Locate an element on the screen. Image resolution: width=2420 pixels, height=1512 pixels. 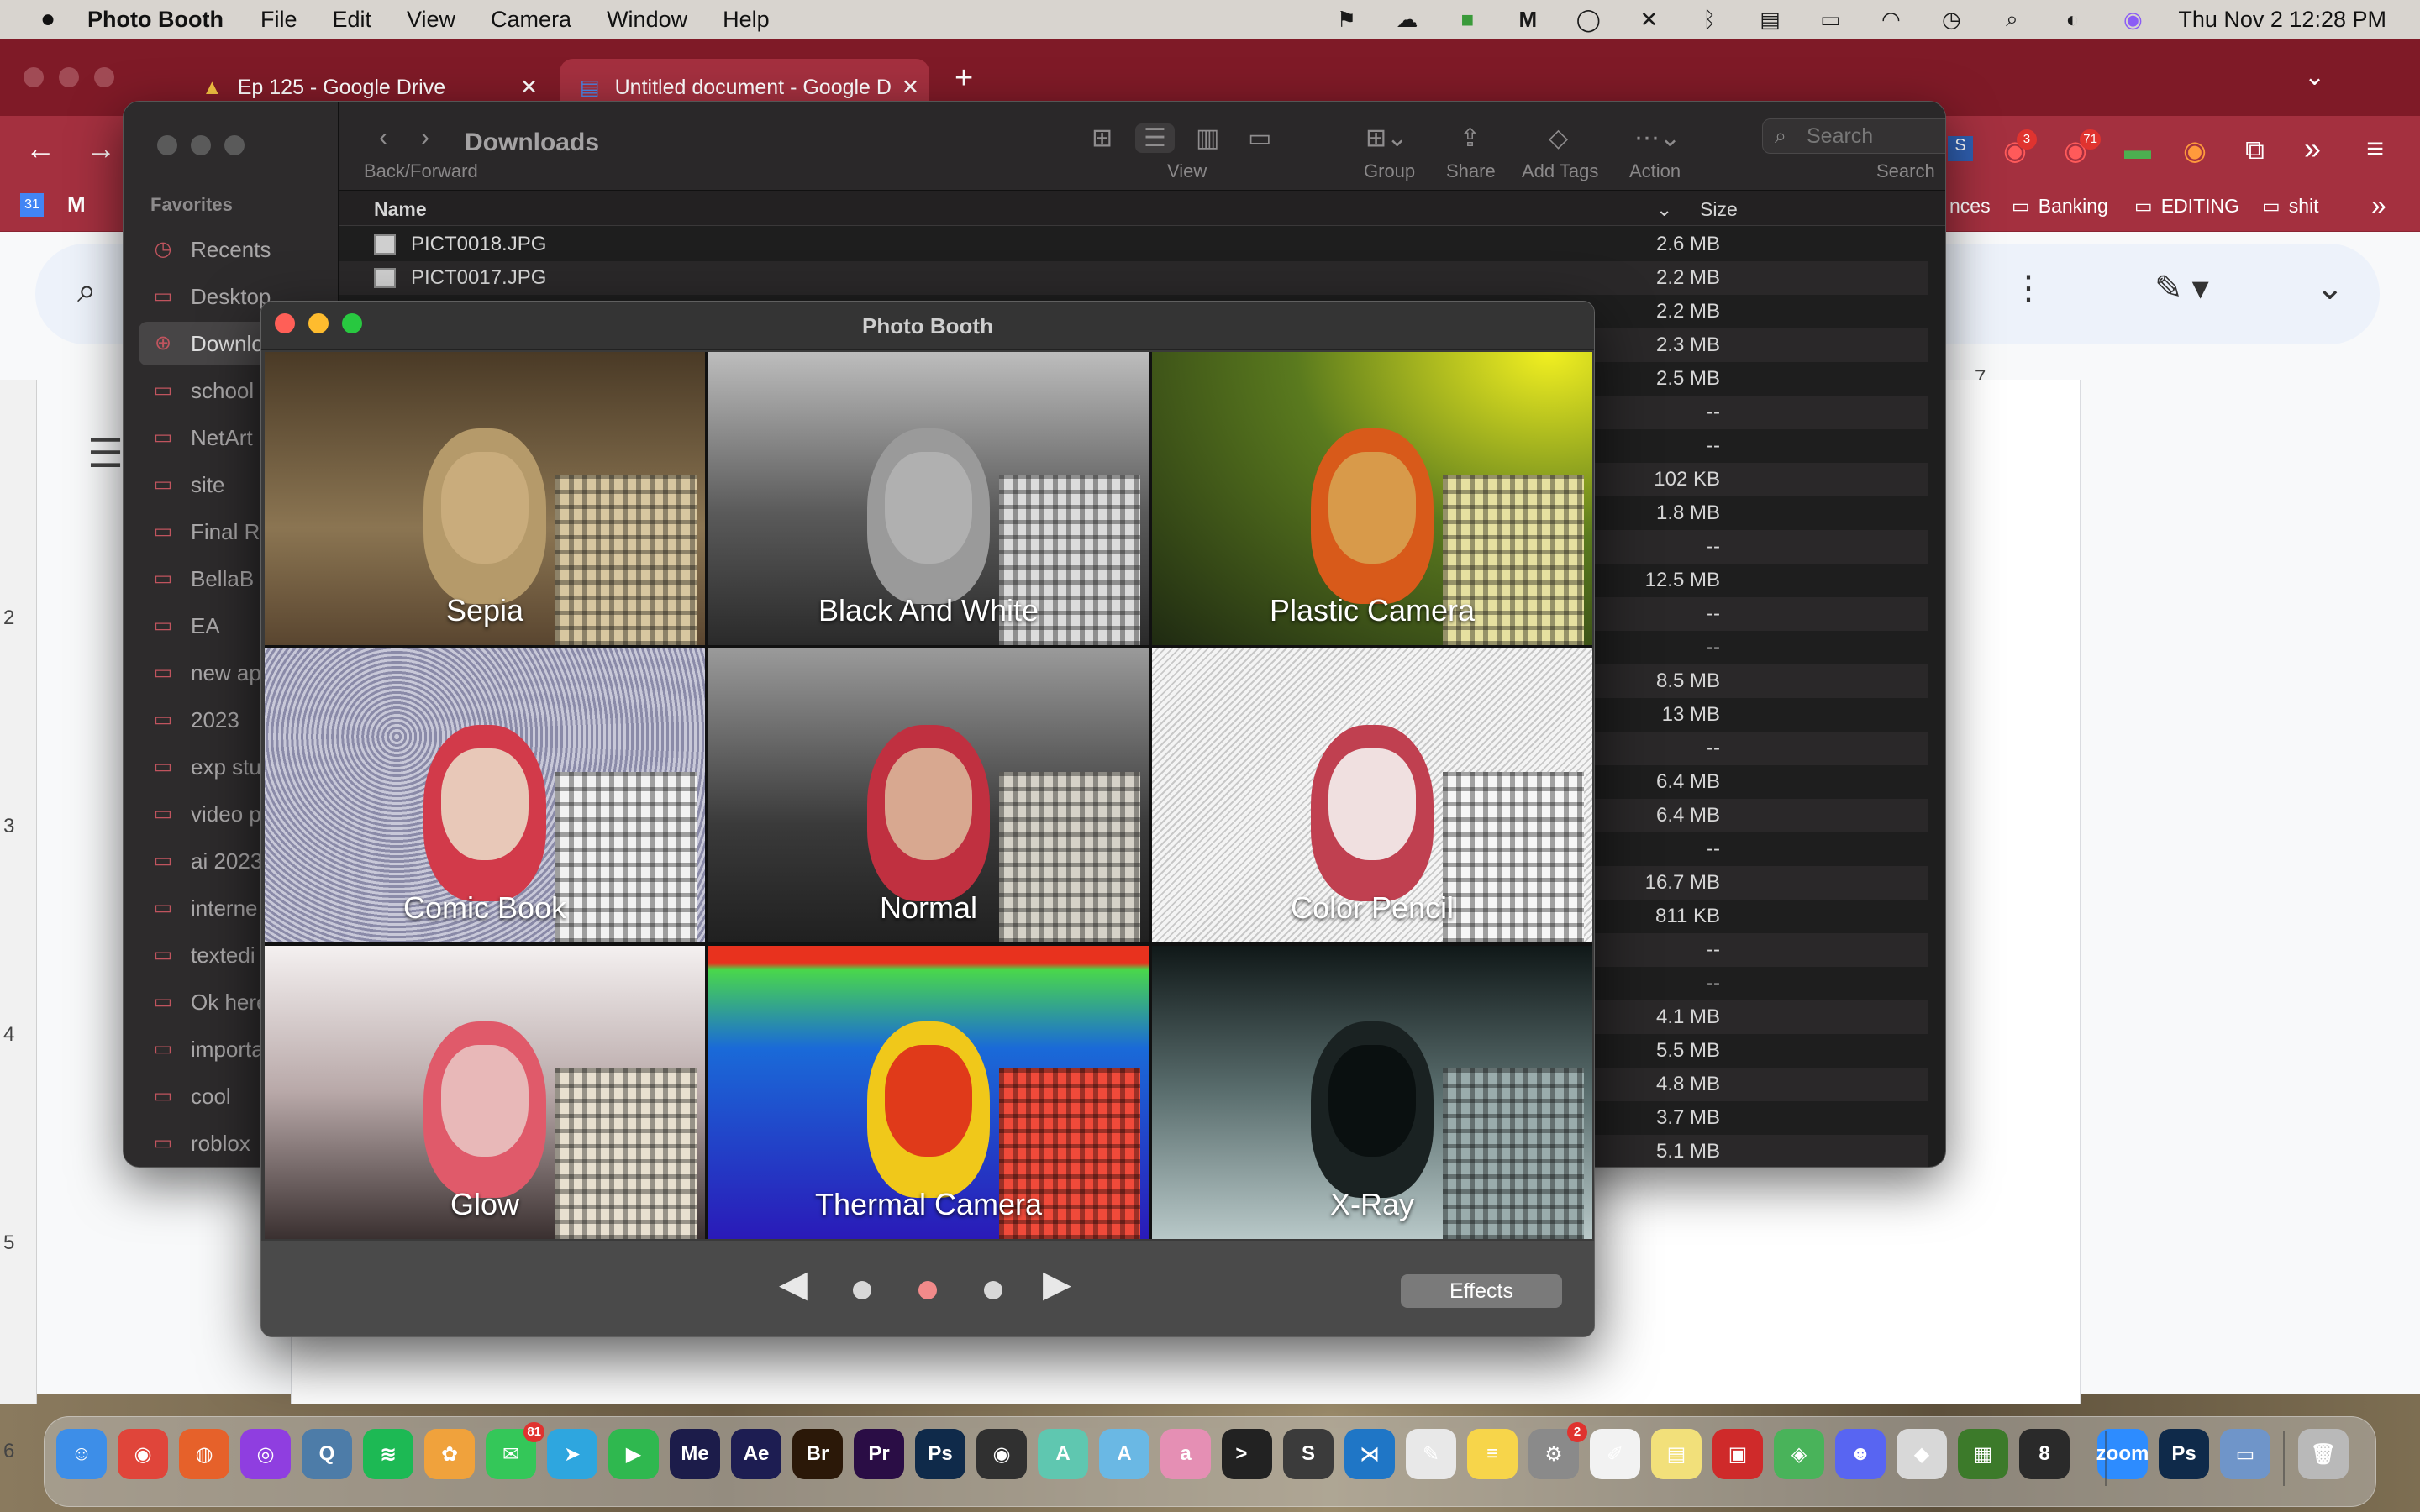
extension-badge-icon: S is located at coordinates (1961, 148).